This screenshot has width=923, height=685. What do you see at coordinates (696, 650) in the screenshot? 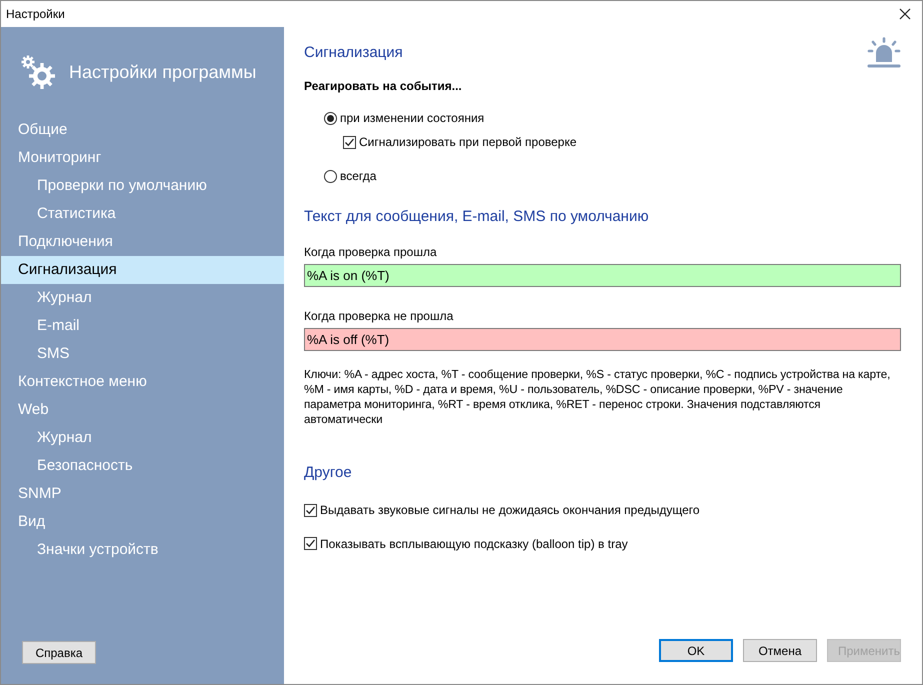
I see `dialog-button: OK` at bounding box center [696, 650].